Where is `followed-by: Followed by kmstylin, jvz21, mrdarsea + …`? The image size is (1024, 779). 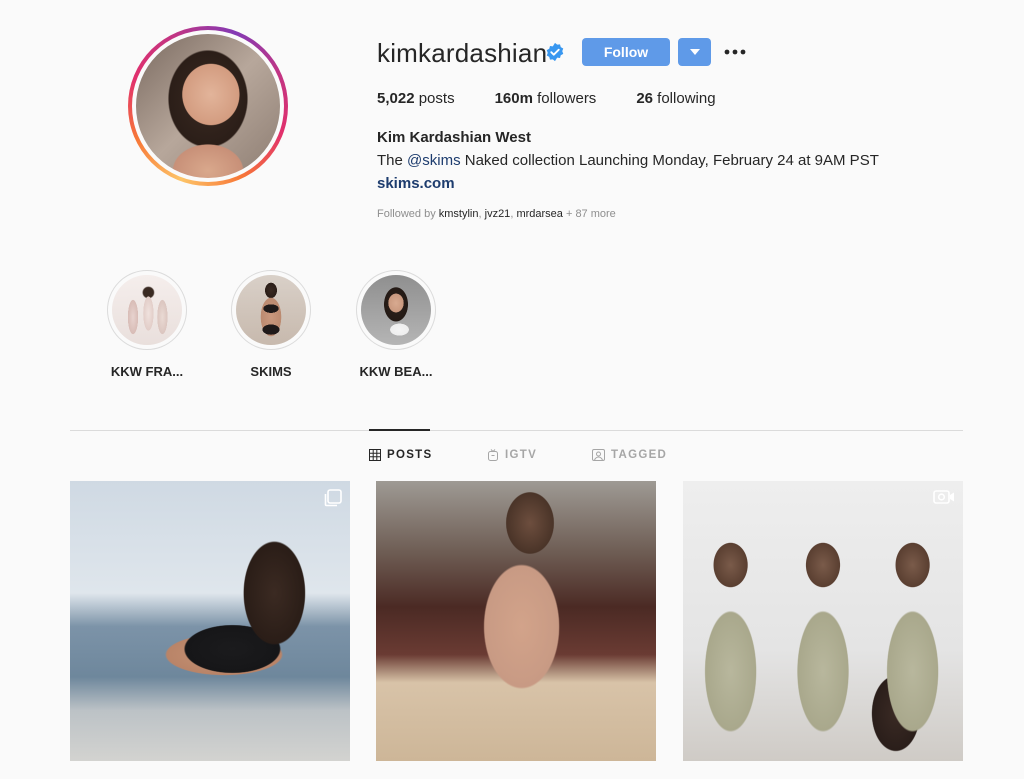
followed-by: Followed by kmstylin, jvz21, mrdarsea + … is located at coordinates (496, 214).